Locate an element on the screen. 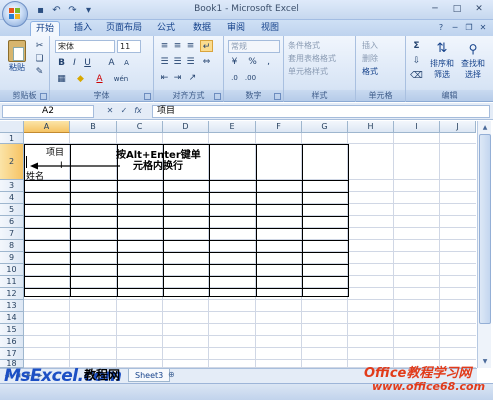 The image size is (493, 400). decrease-indent-icon: ⇤ is located at coordinates (164, 78).